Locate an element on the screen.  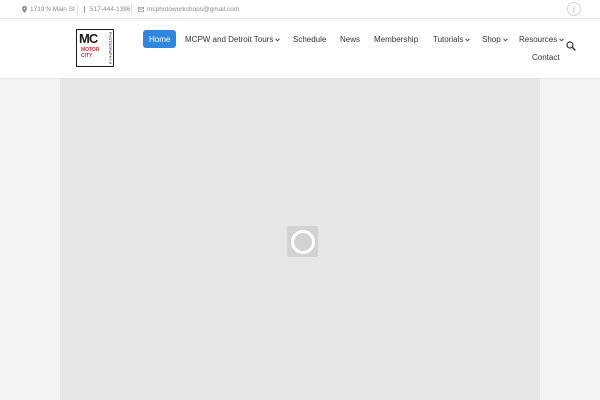
nav-news-label: News is located at coordinates (350, 39).